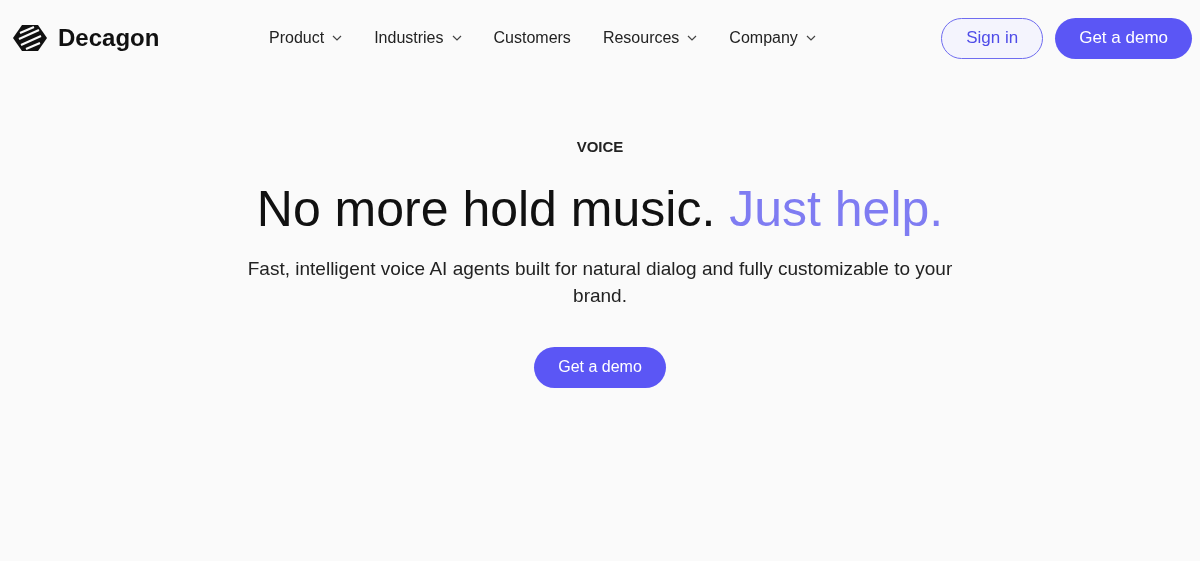 This screenshot has height=561, width=1200. Describe the element at coordinates (30, 38) in the screenshot. I see `logo-icon` at that location.